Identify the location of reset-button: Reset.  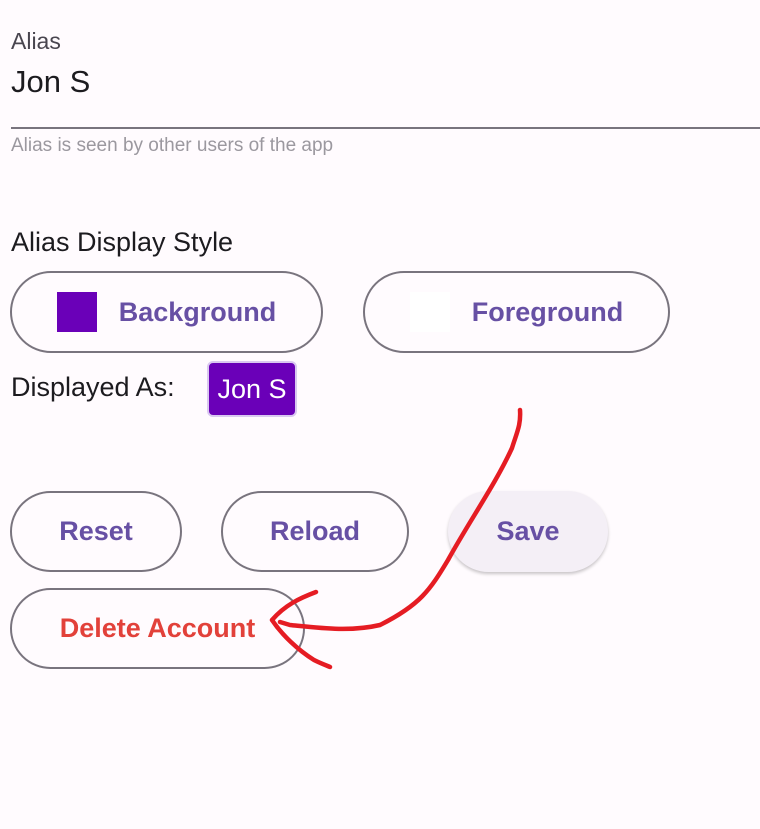
(96, 531).